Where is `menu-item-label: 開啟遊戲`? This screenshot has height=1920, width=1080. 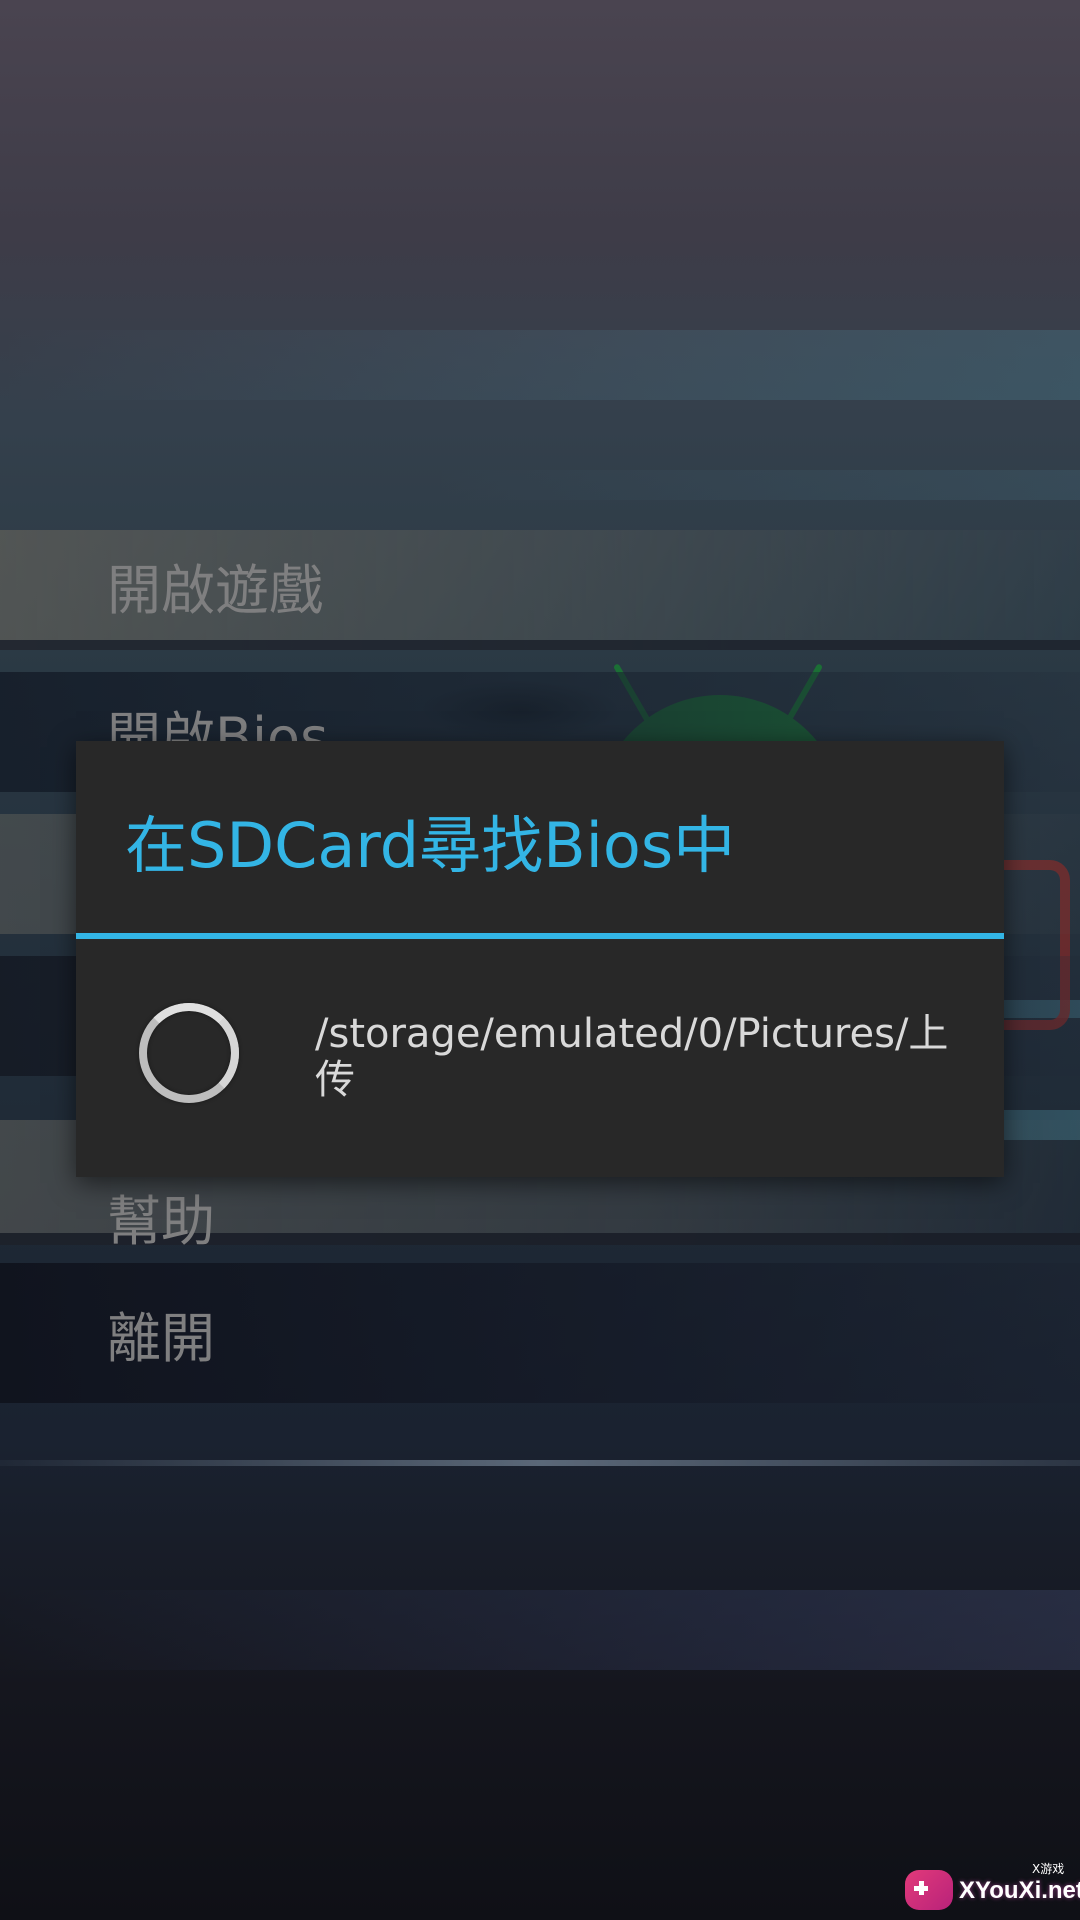
menu-item-label: 開啟遊戲 is located at coordinates (215, 590).